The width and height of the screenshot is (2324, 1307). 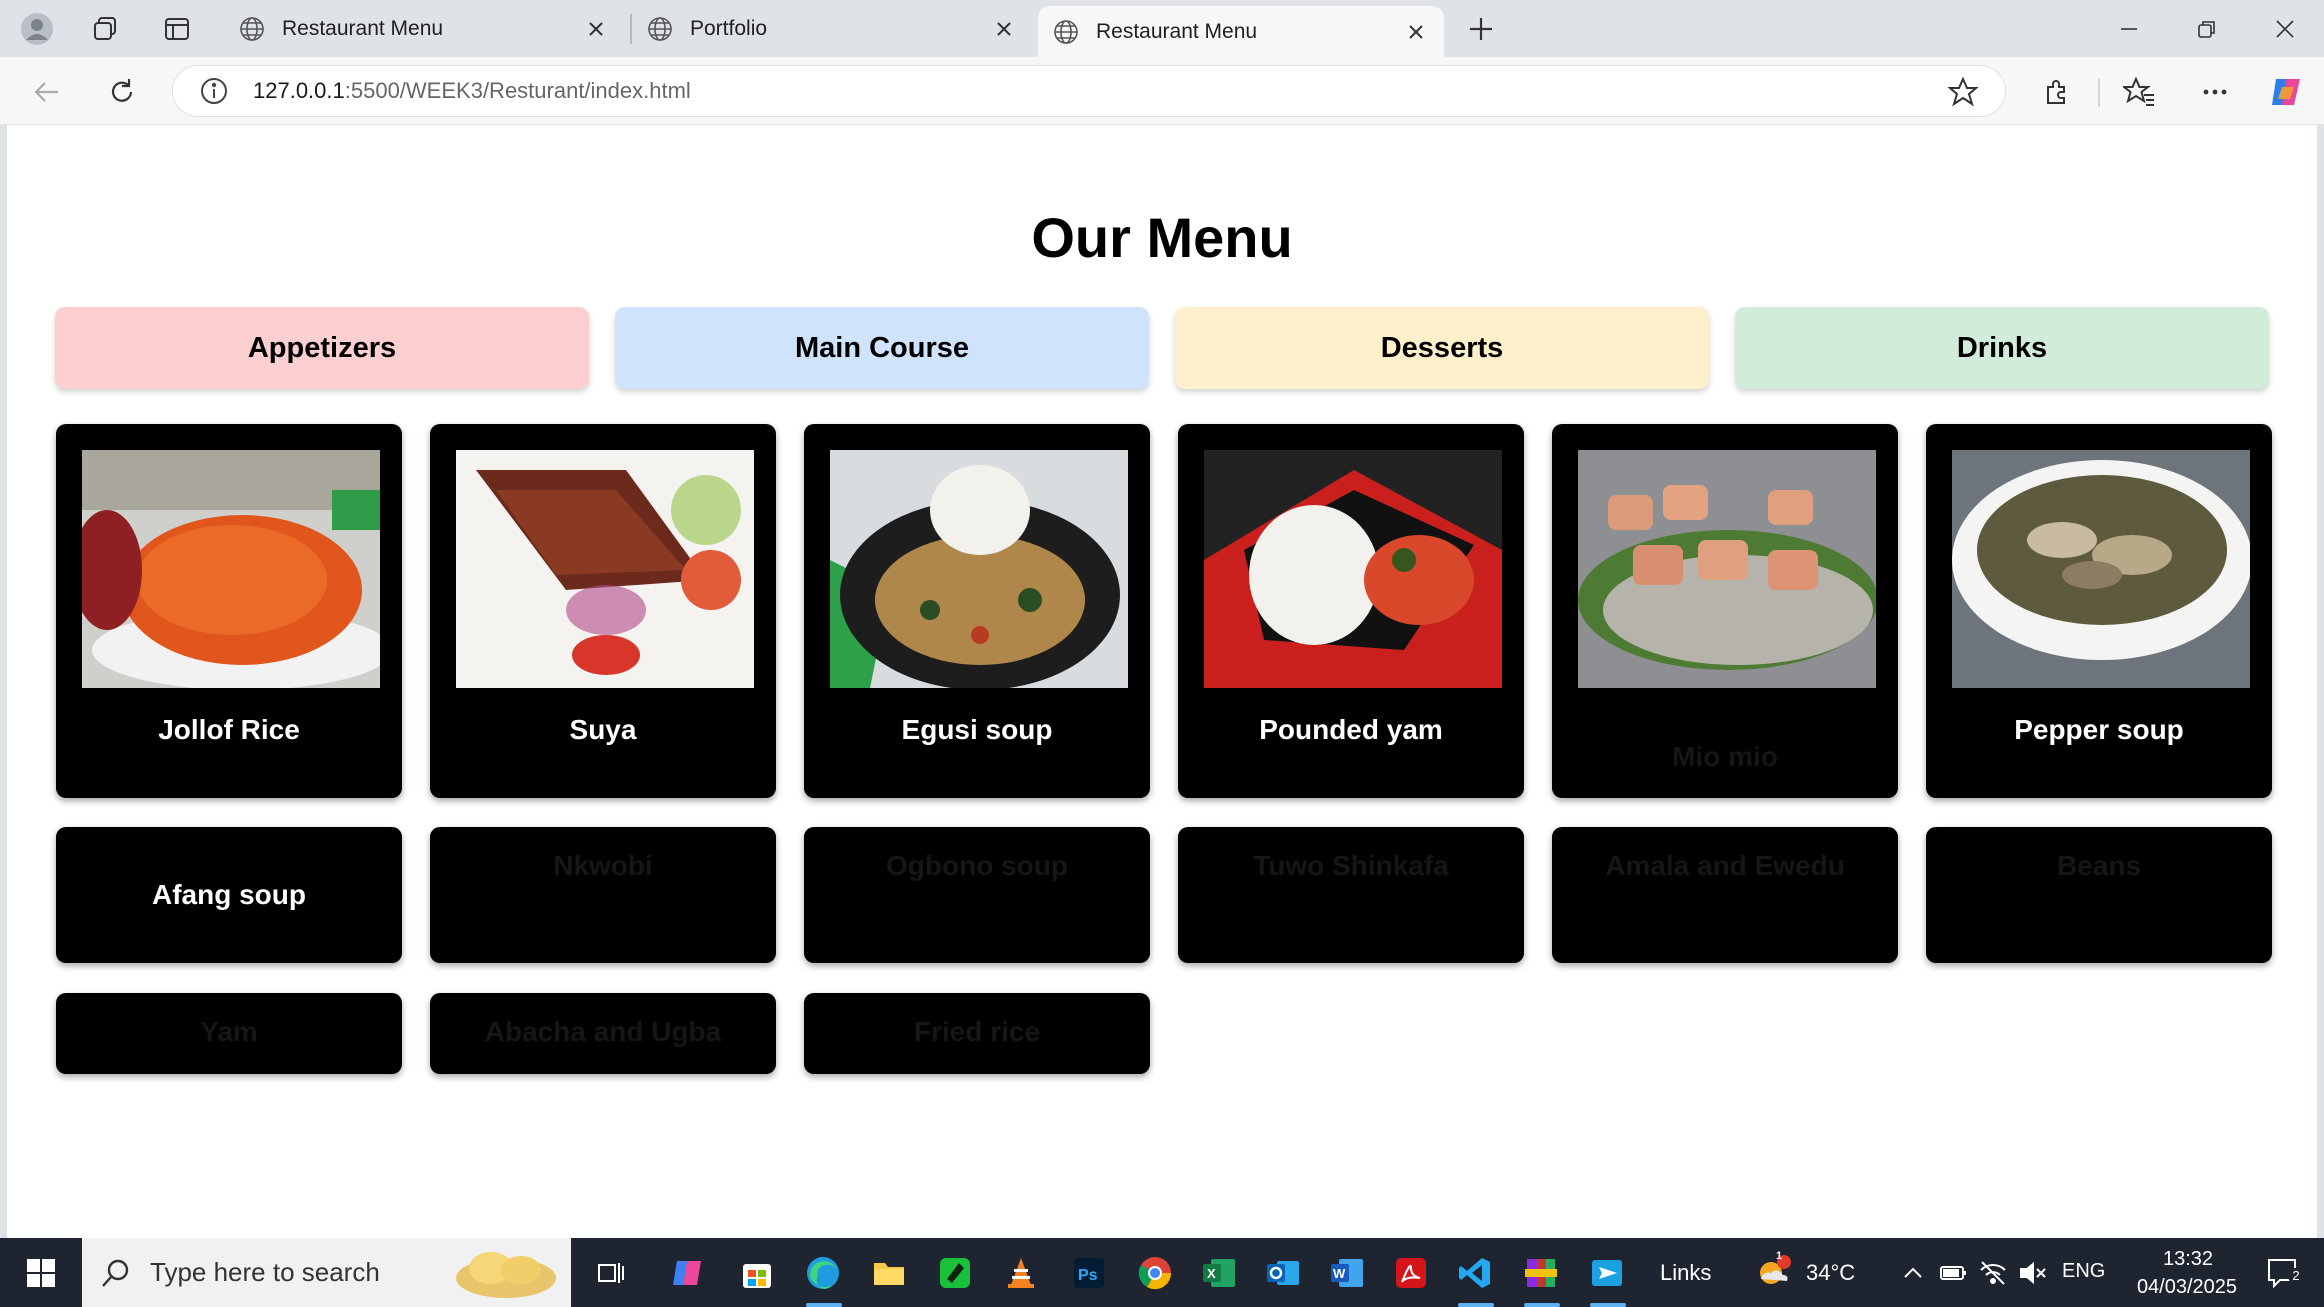 I want to click on menu-card-ogbono-soup: Ogbono soup, so click(x=977, y=895).